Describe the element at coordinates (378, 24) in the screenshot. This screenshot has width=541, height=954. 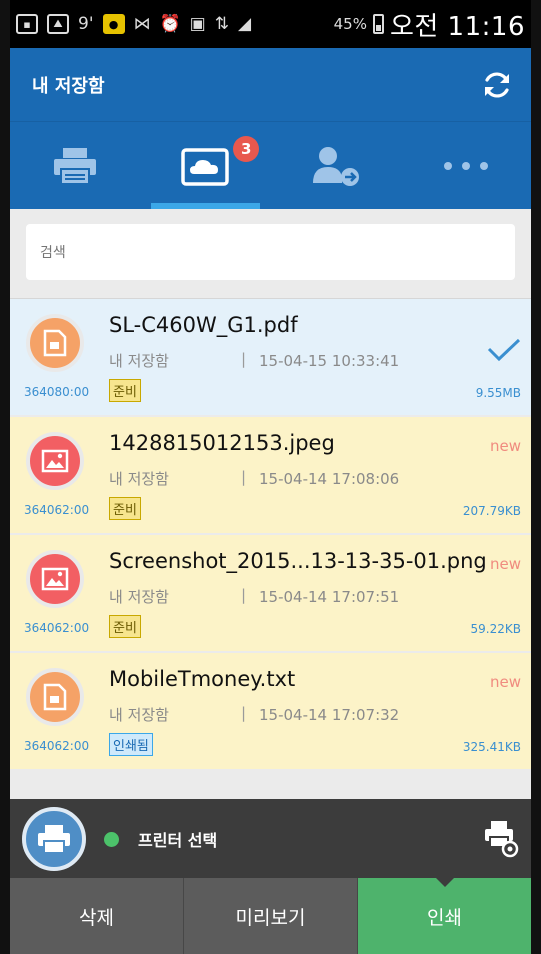
I see `battery-icon` at that location.